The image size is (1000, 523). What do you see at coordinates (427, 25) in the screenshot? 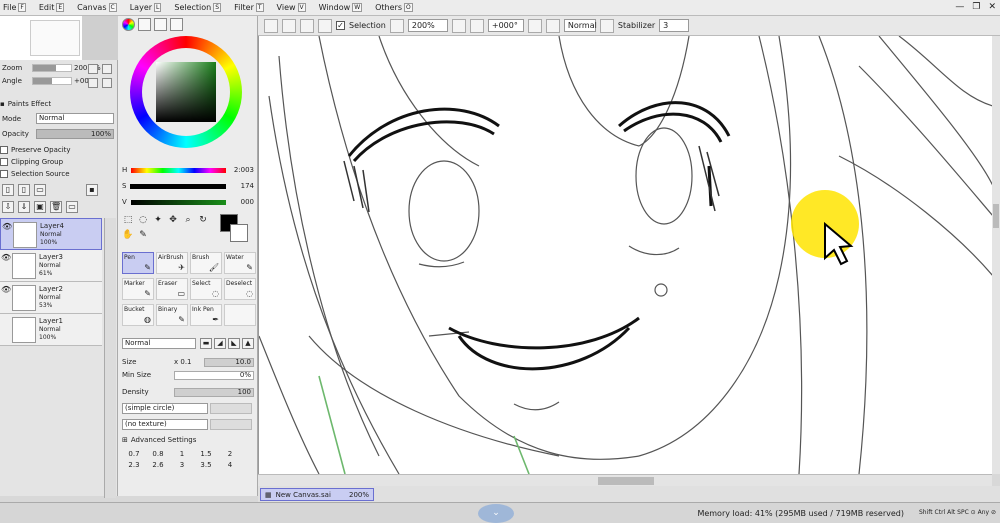
I see `zoom-field: 200%` at bounding box center [427, 25].